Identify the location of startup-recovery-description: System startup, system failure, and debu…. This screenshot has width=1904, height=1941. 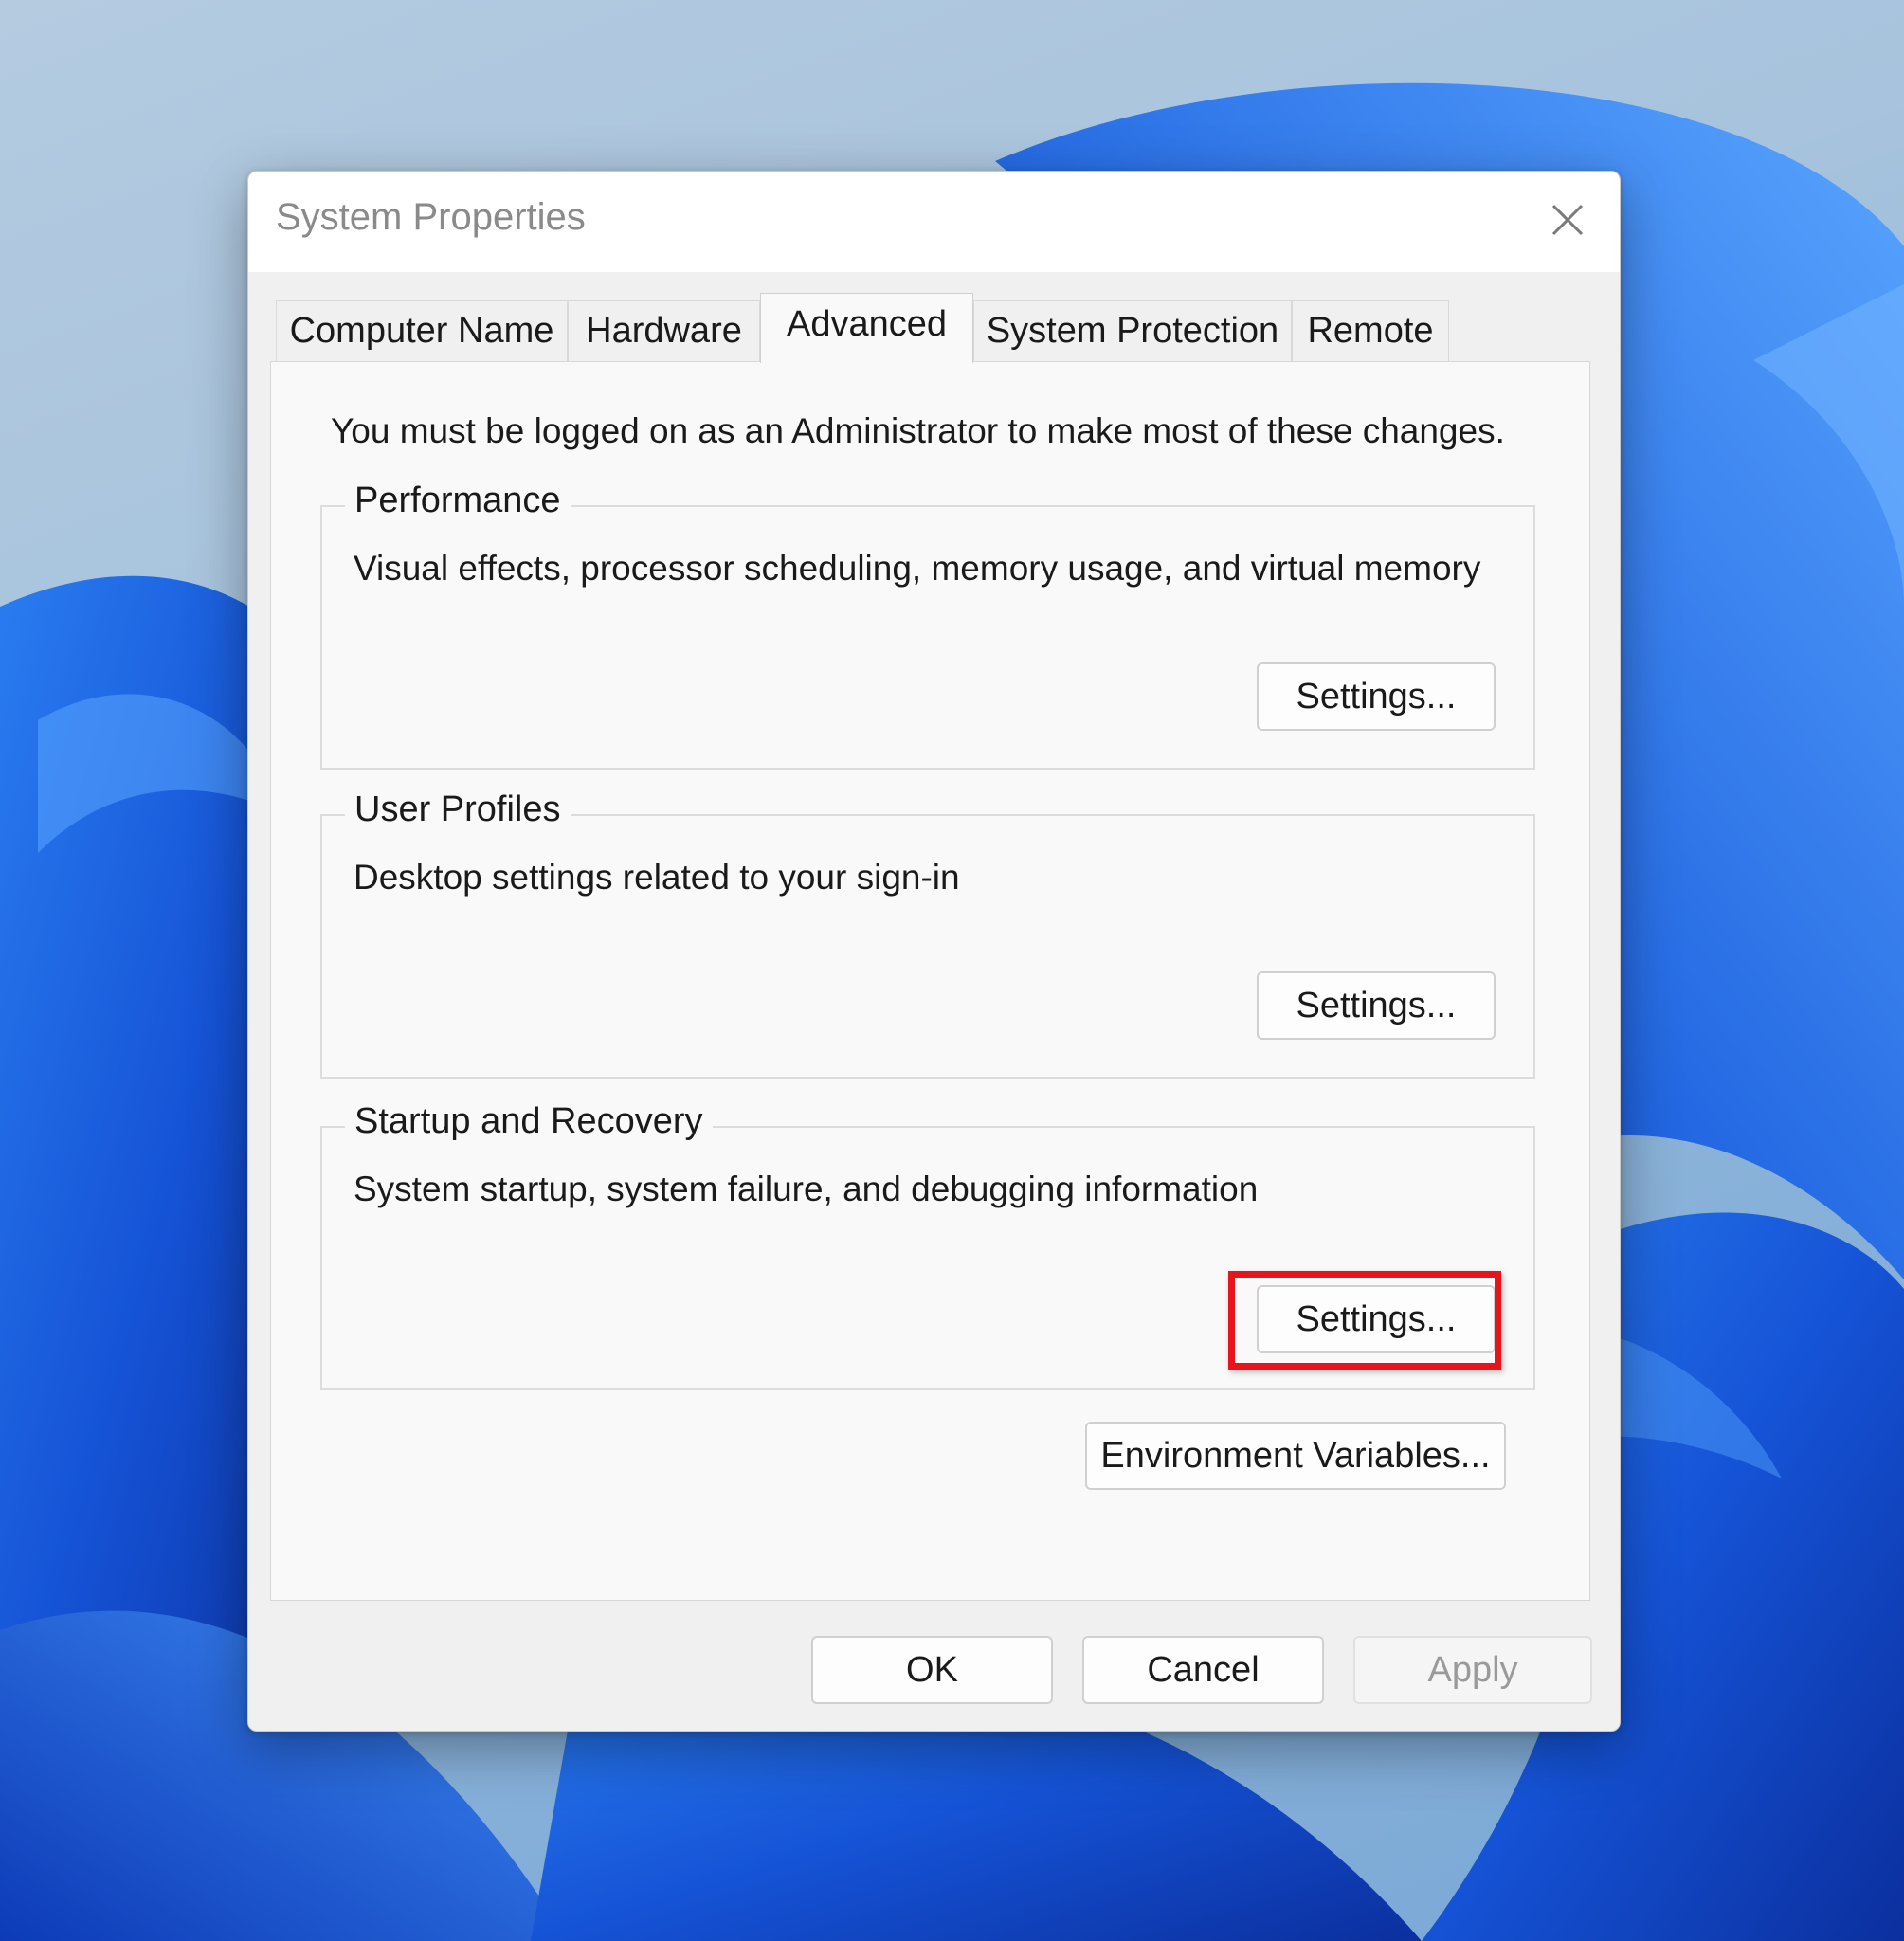
(806, 1189).